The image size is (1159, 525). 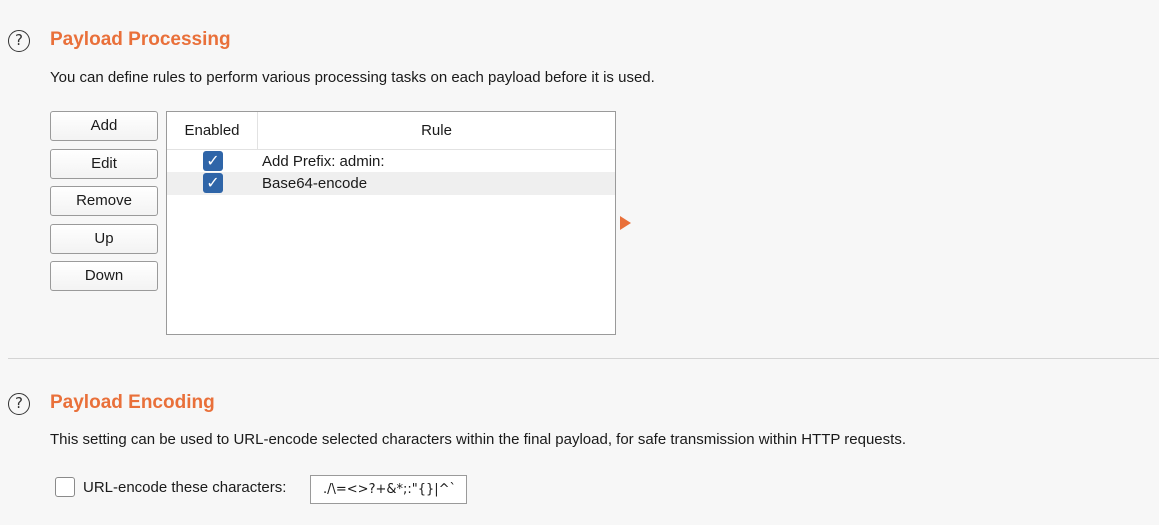 What do you see at coordinates (104, 201) in the screenshot?
I see `remove-button: Remove` at bounding box center [104, 201].